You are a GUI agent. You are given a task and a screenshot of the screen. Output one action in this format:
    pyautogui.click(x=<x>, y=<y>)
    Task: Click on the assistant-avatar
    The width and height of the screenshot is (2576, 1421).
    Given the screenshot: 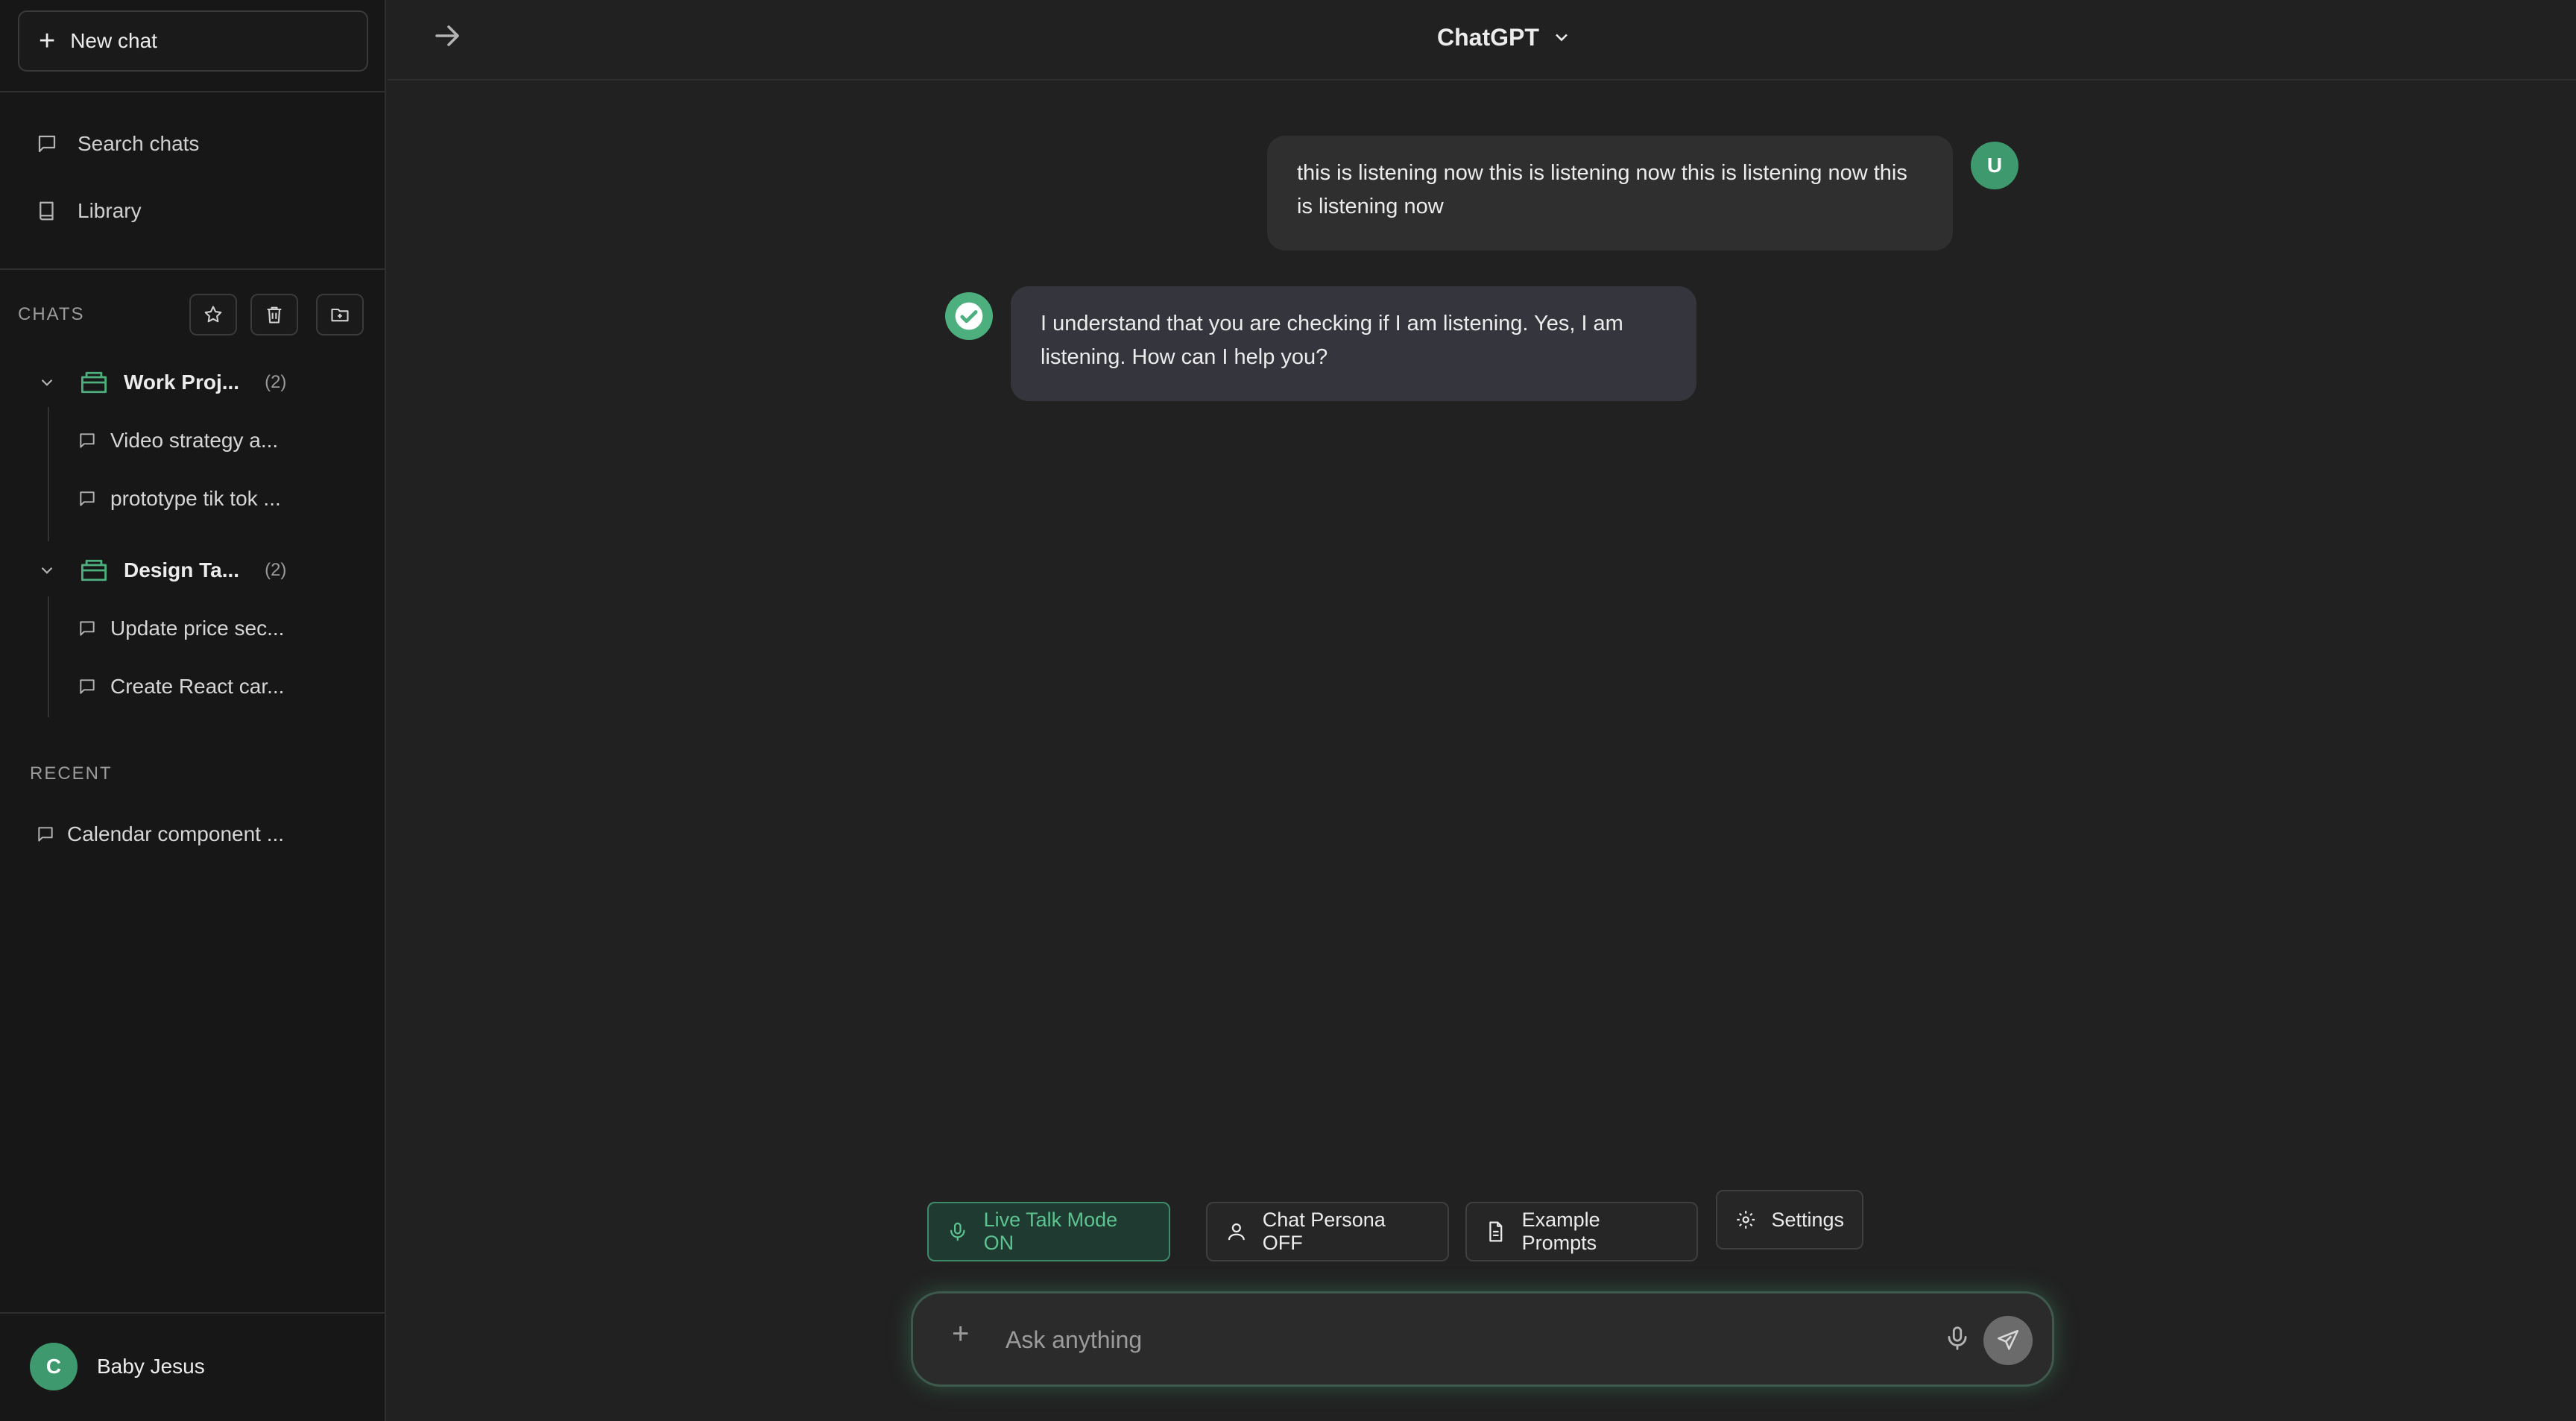 What is the action you would take?
    pyautogui.click(x=969, y=316)
    